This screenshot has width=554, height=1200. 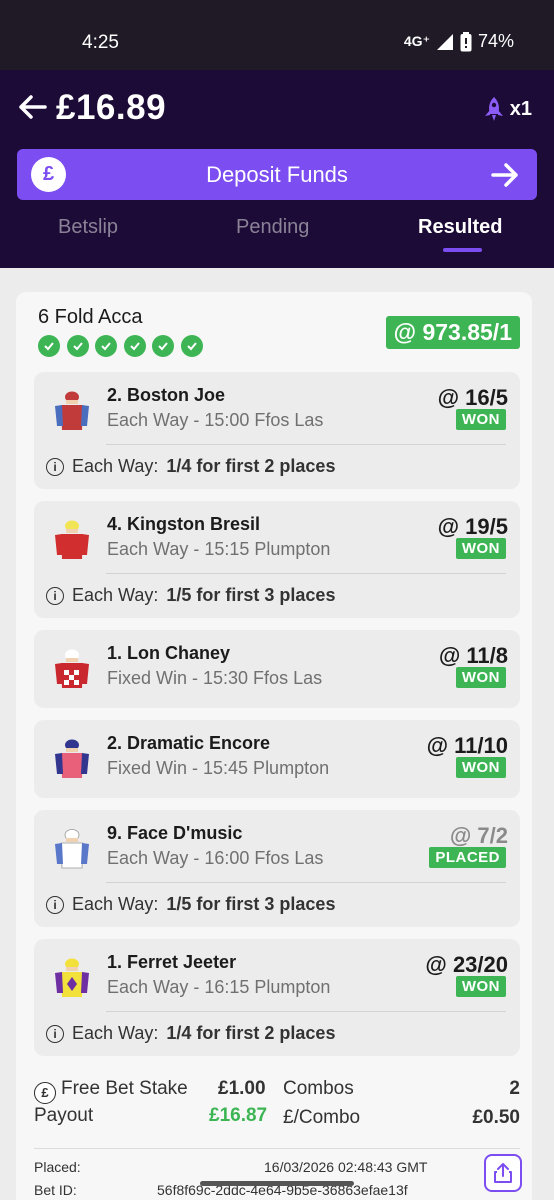 What do you see at coordinates (251, 1033) in the screenshot?
I see `each-way-terms-value: 1/4 for first 2 places` at bounding box center [251, 1033].